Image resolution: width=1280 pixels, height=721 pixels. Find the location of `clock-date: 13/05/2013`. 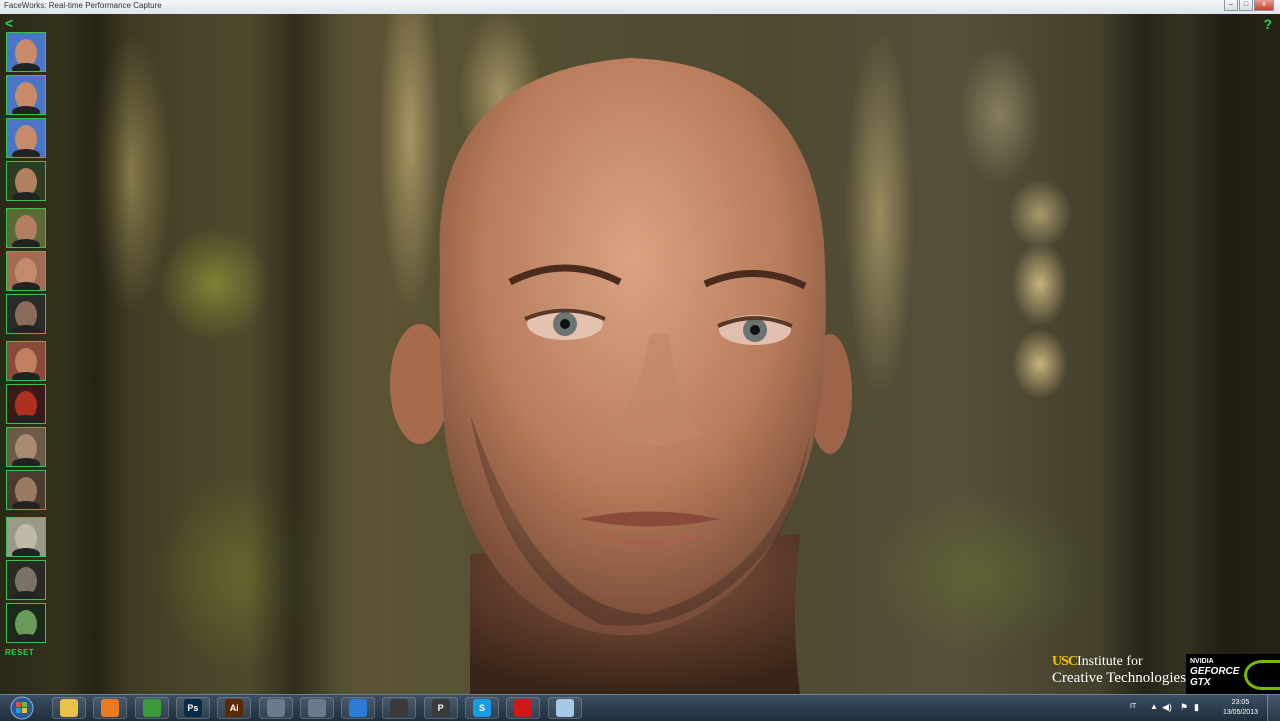

clock-date: 13/05/2013 is located at coordinates (1240, 712).